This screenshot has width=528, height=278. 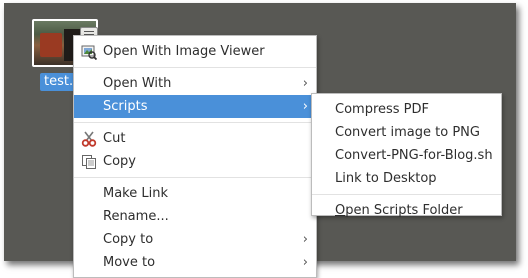 I want to click on menu-item-label: Copy, so click(x=119, y=161).